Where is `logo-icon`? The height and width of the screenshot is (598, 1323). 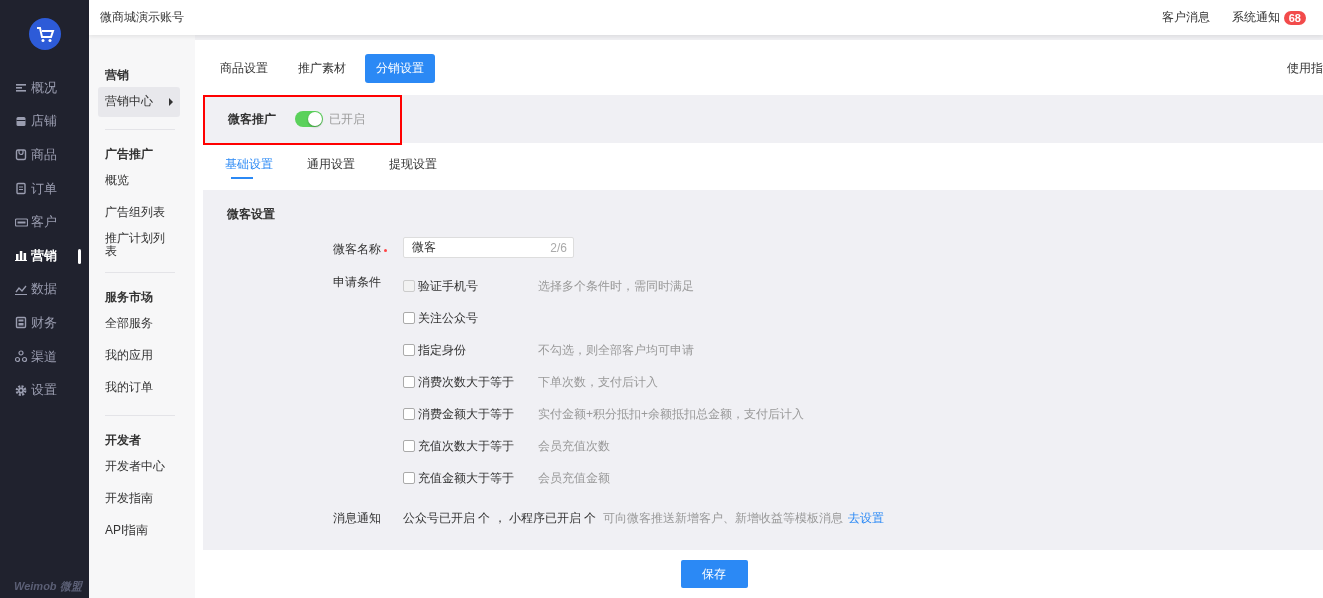
logo-icon is located at coordinates (44, 34).